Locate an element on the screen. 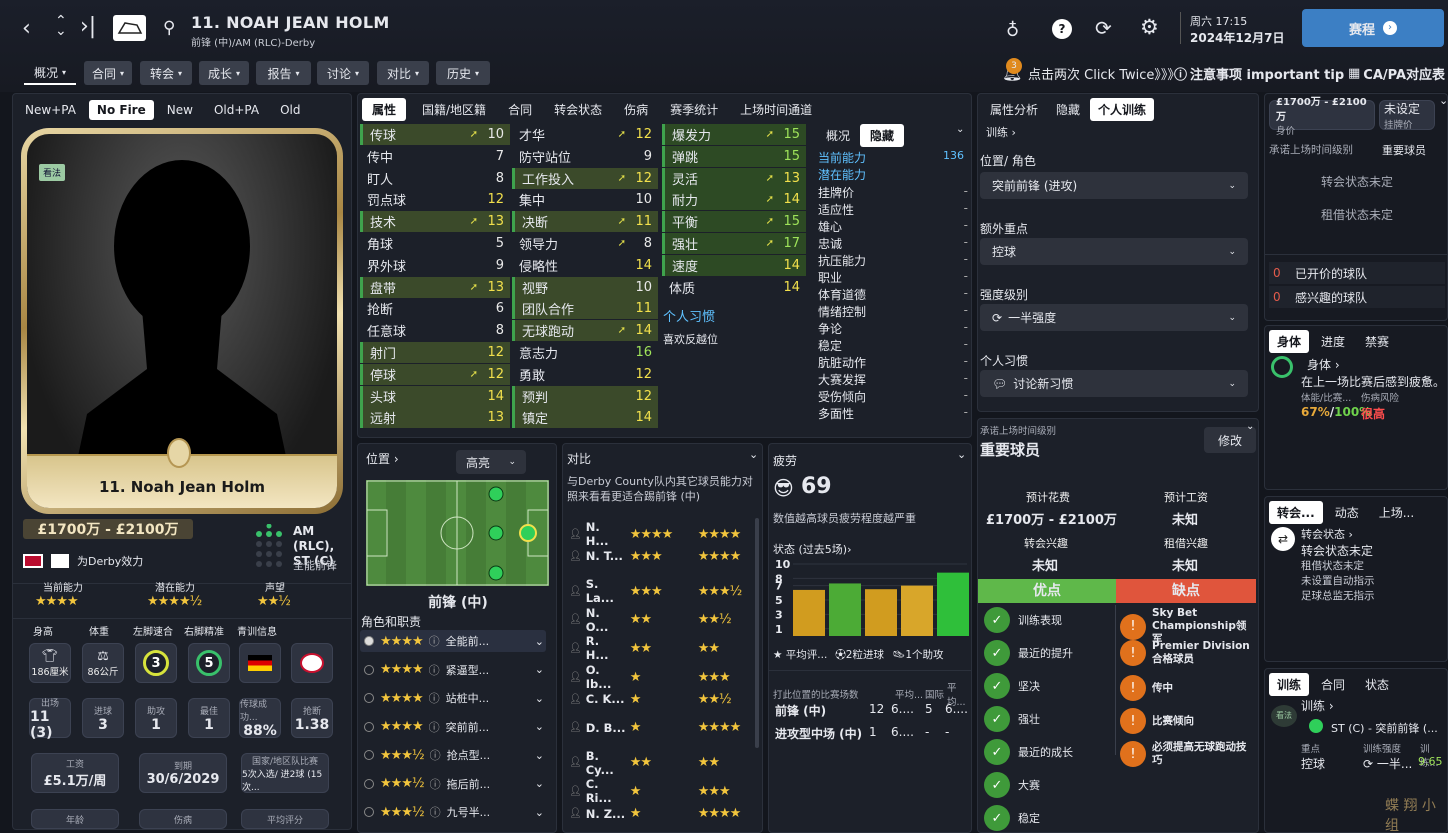  face-tab-2: New is located at coordinates (180, 110).